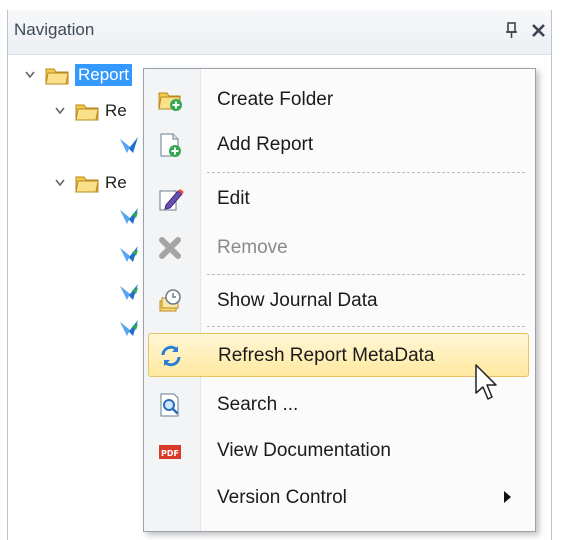  What do you see at coordinates (170, 301) in the screenshot?
I see `journal-icon` at bounding box center [170, 301].